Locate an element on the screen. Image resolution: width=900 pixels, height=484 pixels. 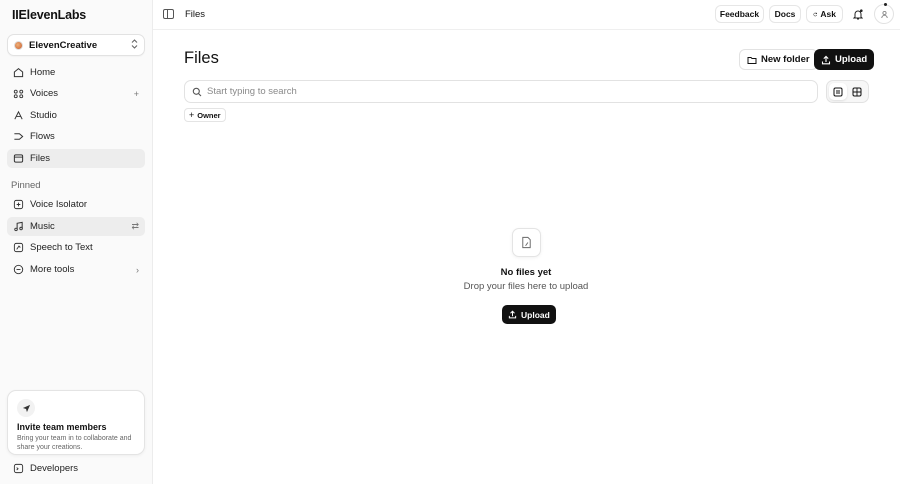
sidebar-item-label: Music is located at coordinates (42, 226).